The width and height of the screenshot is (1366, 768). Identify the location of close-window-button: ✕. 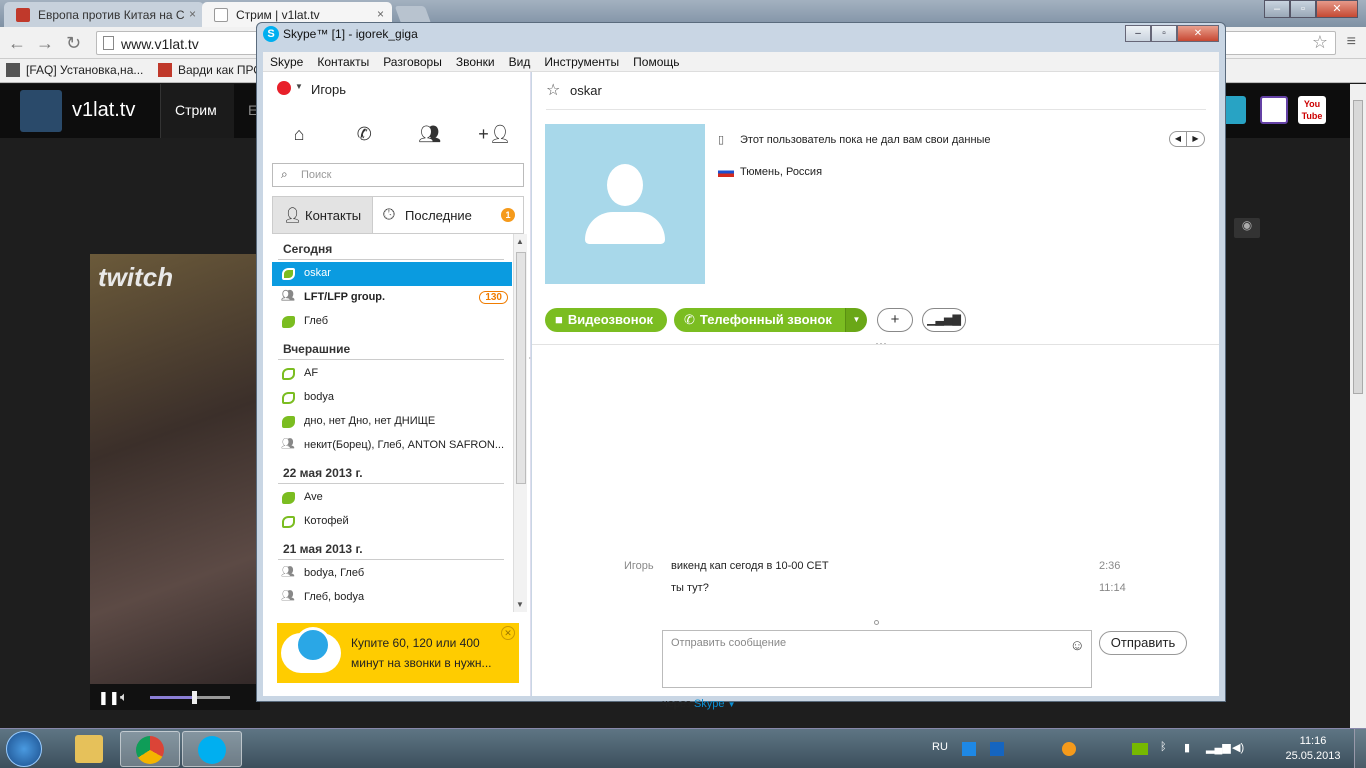
(1337, 9).